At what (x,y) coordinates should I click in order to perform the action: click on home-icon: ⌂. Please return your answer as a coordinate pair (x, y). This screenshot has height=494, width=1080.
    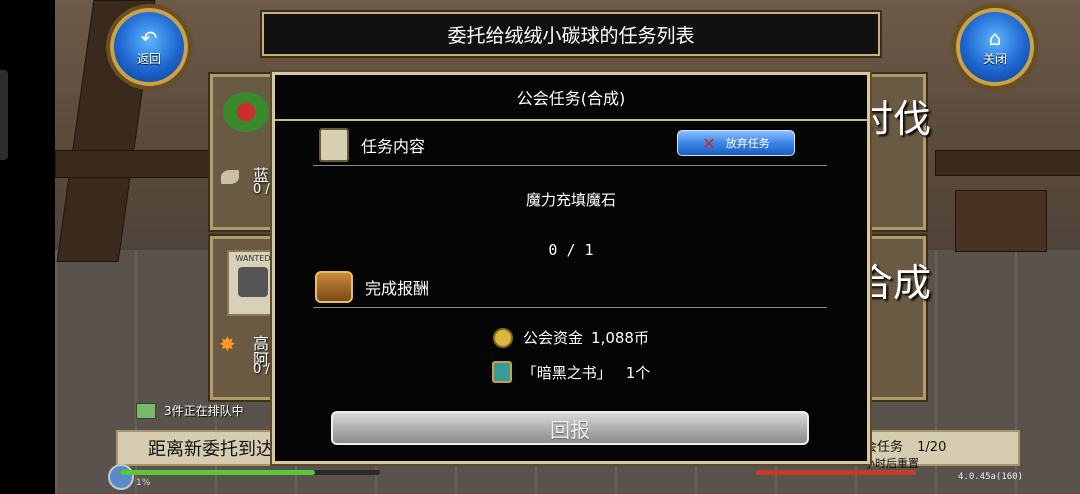
    Looking at the image, I should click on (995, 37).